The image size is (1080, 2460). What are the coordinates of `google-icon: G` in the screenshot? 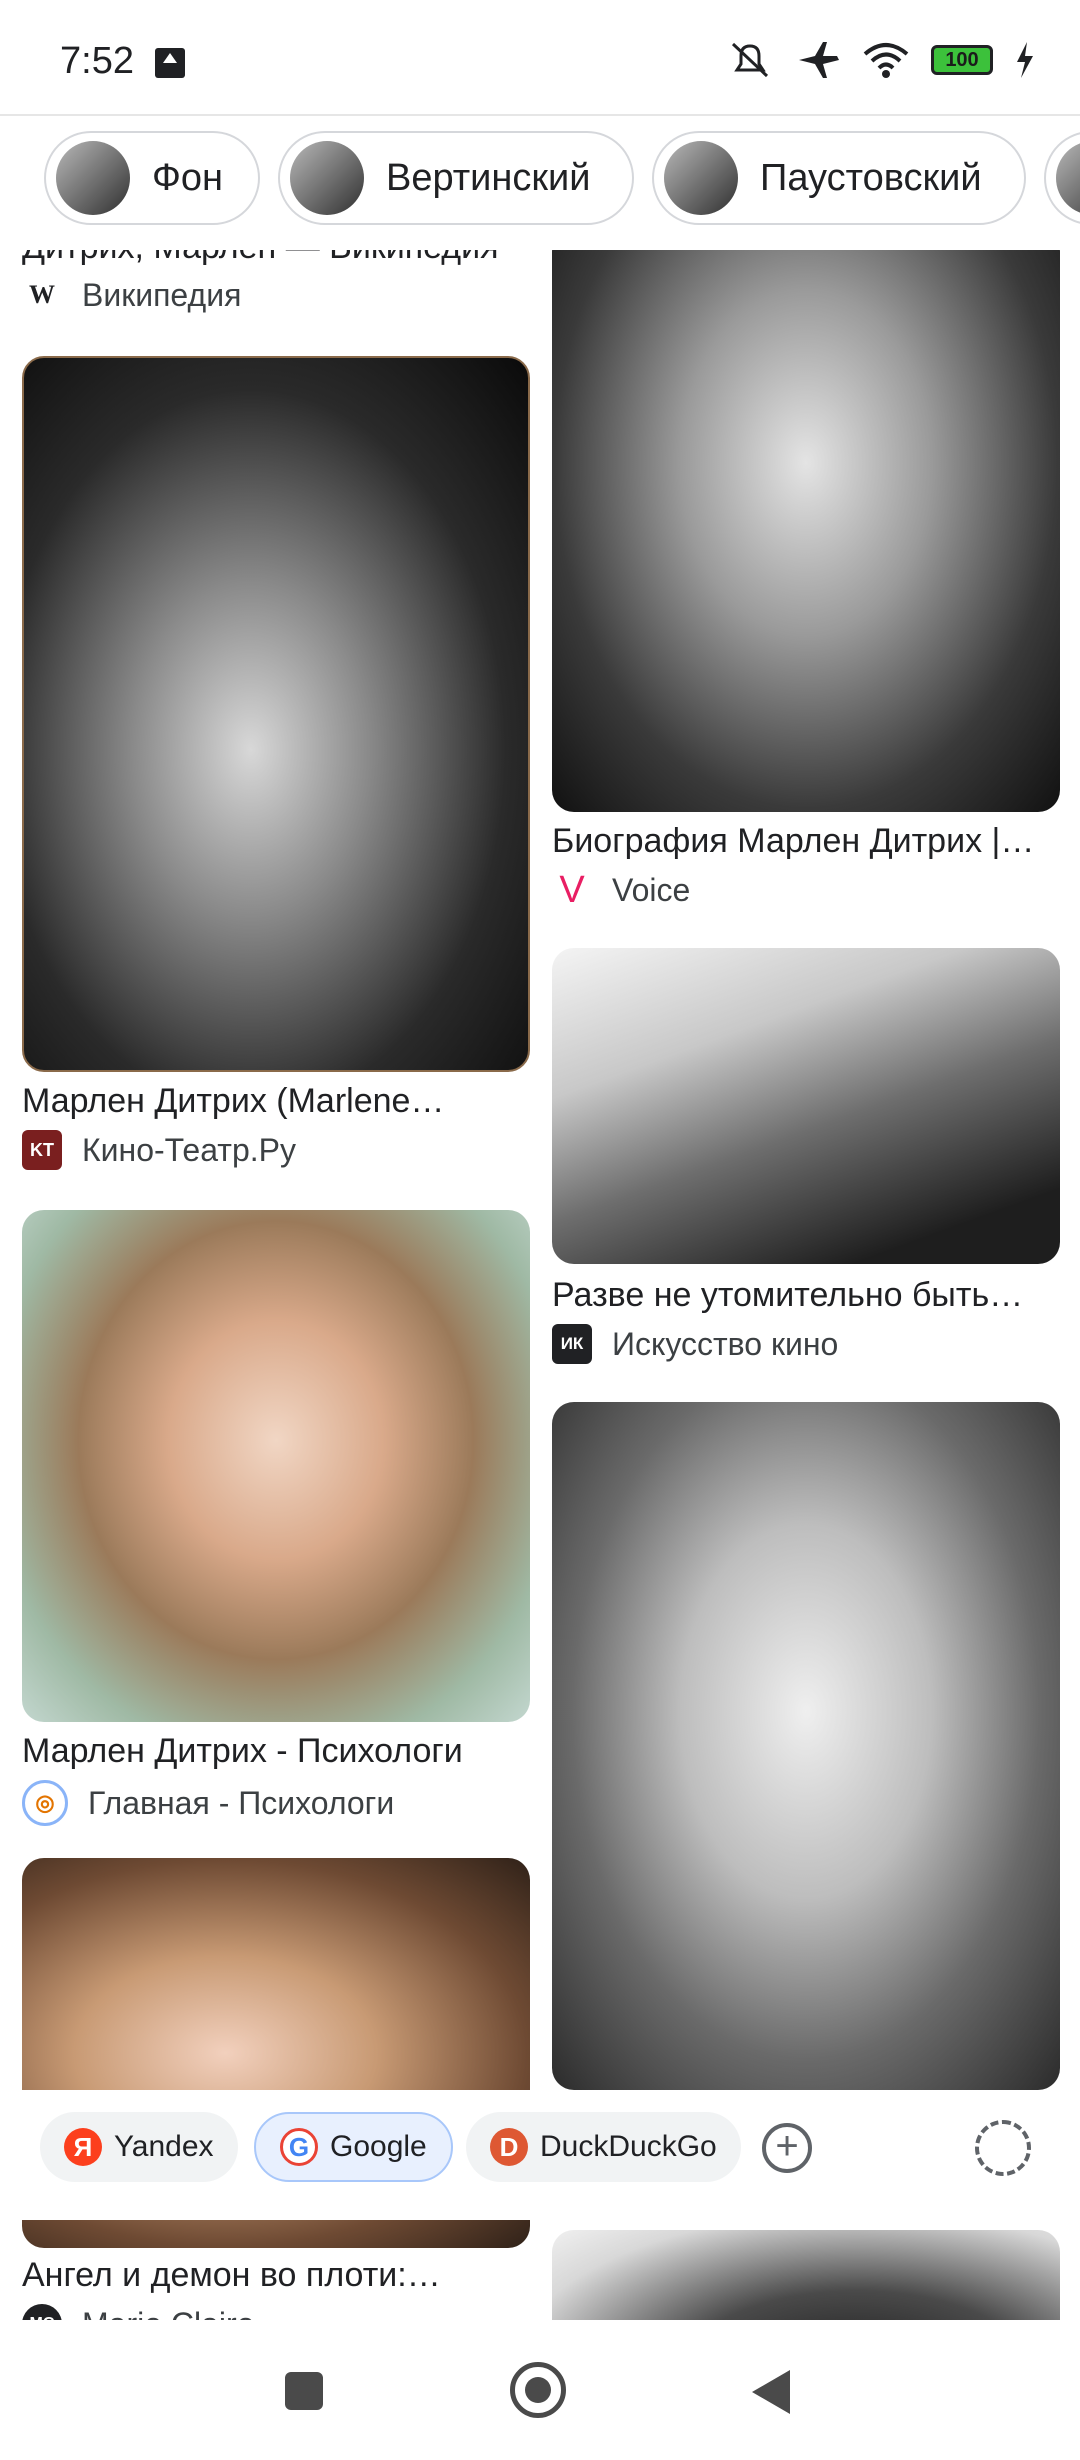 It's located at (299, 2147).